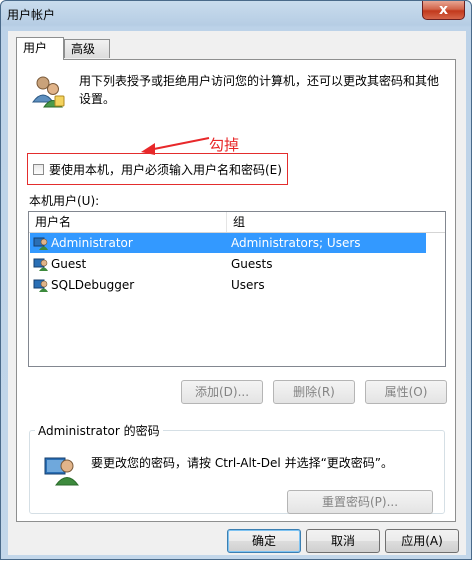 This screenshot has width=474, height=562. What do you see at coordinates (343, 541) in the screenshot?
I see `cancel-button: 取消` at bounding box center [343, 541].